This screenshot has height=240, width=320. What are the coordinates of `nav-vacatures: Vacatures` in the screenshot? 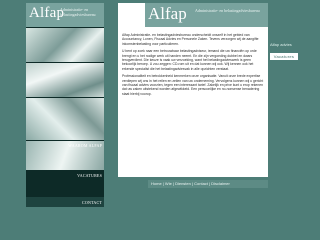 It's located at (89, 175).